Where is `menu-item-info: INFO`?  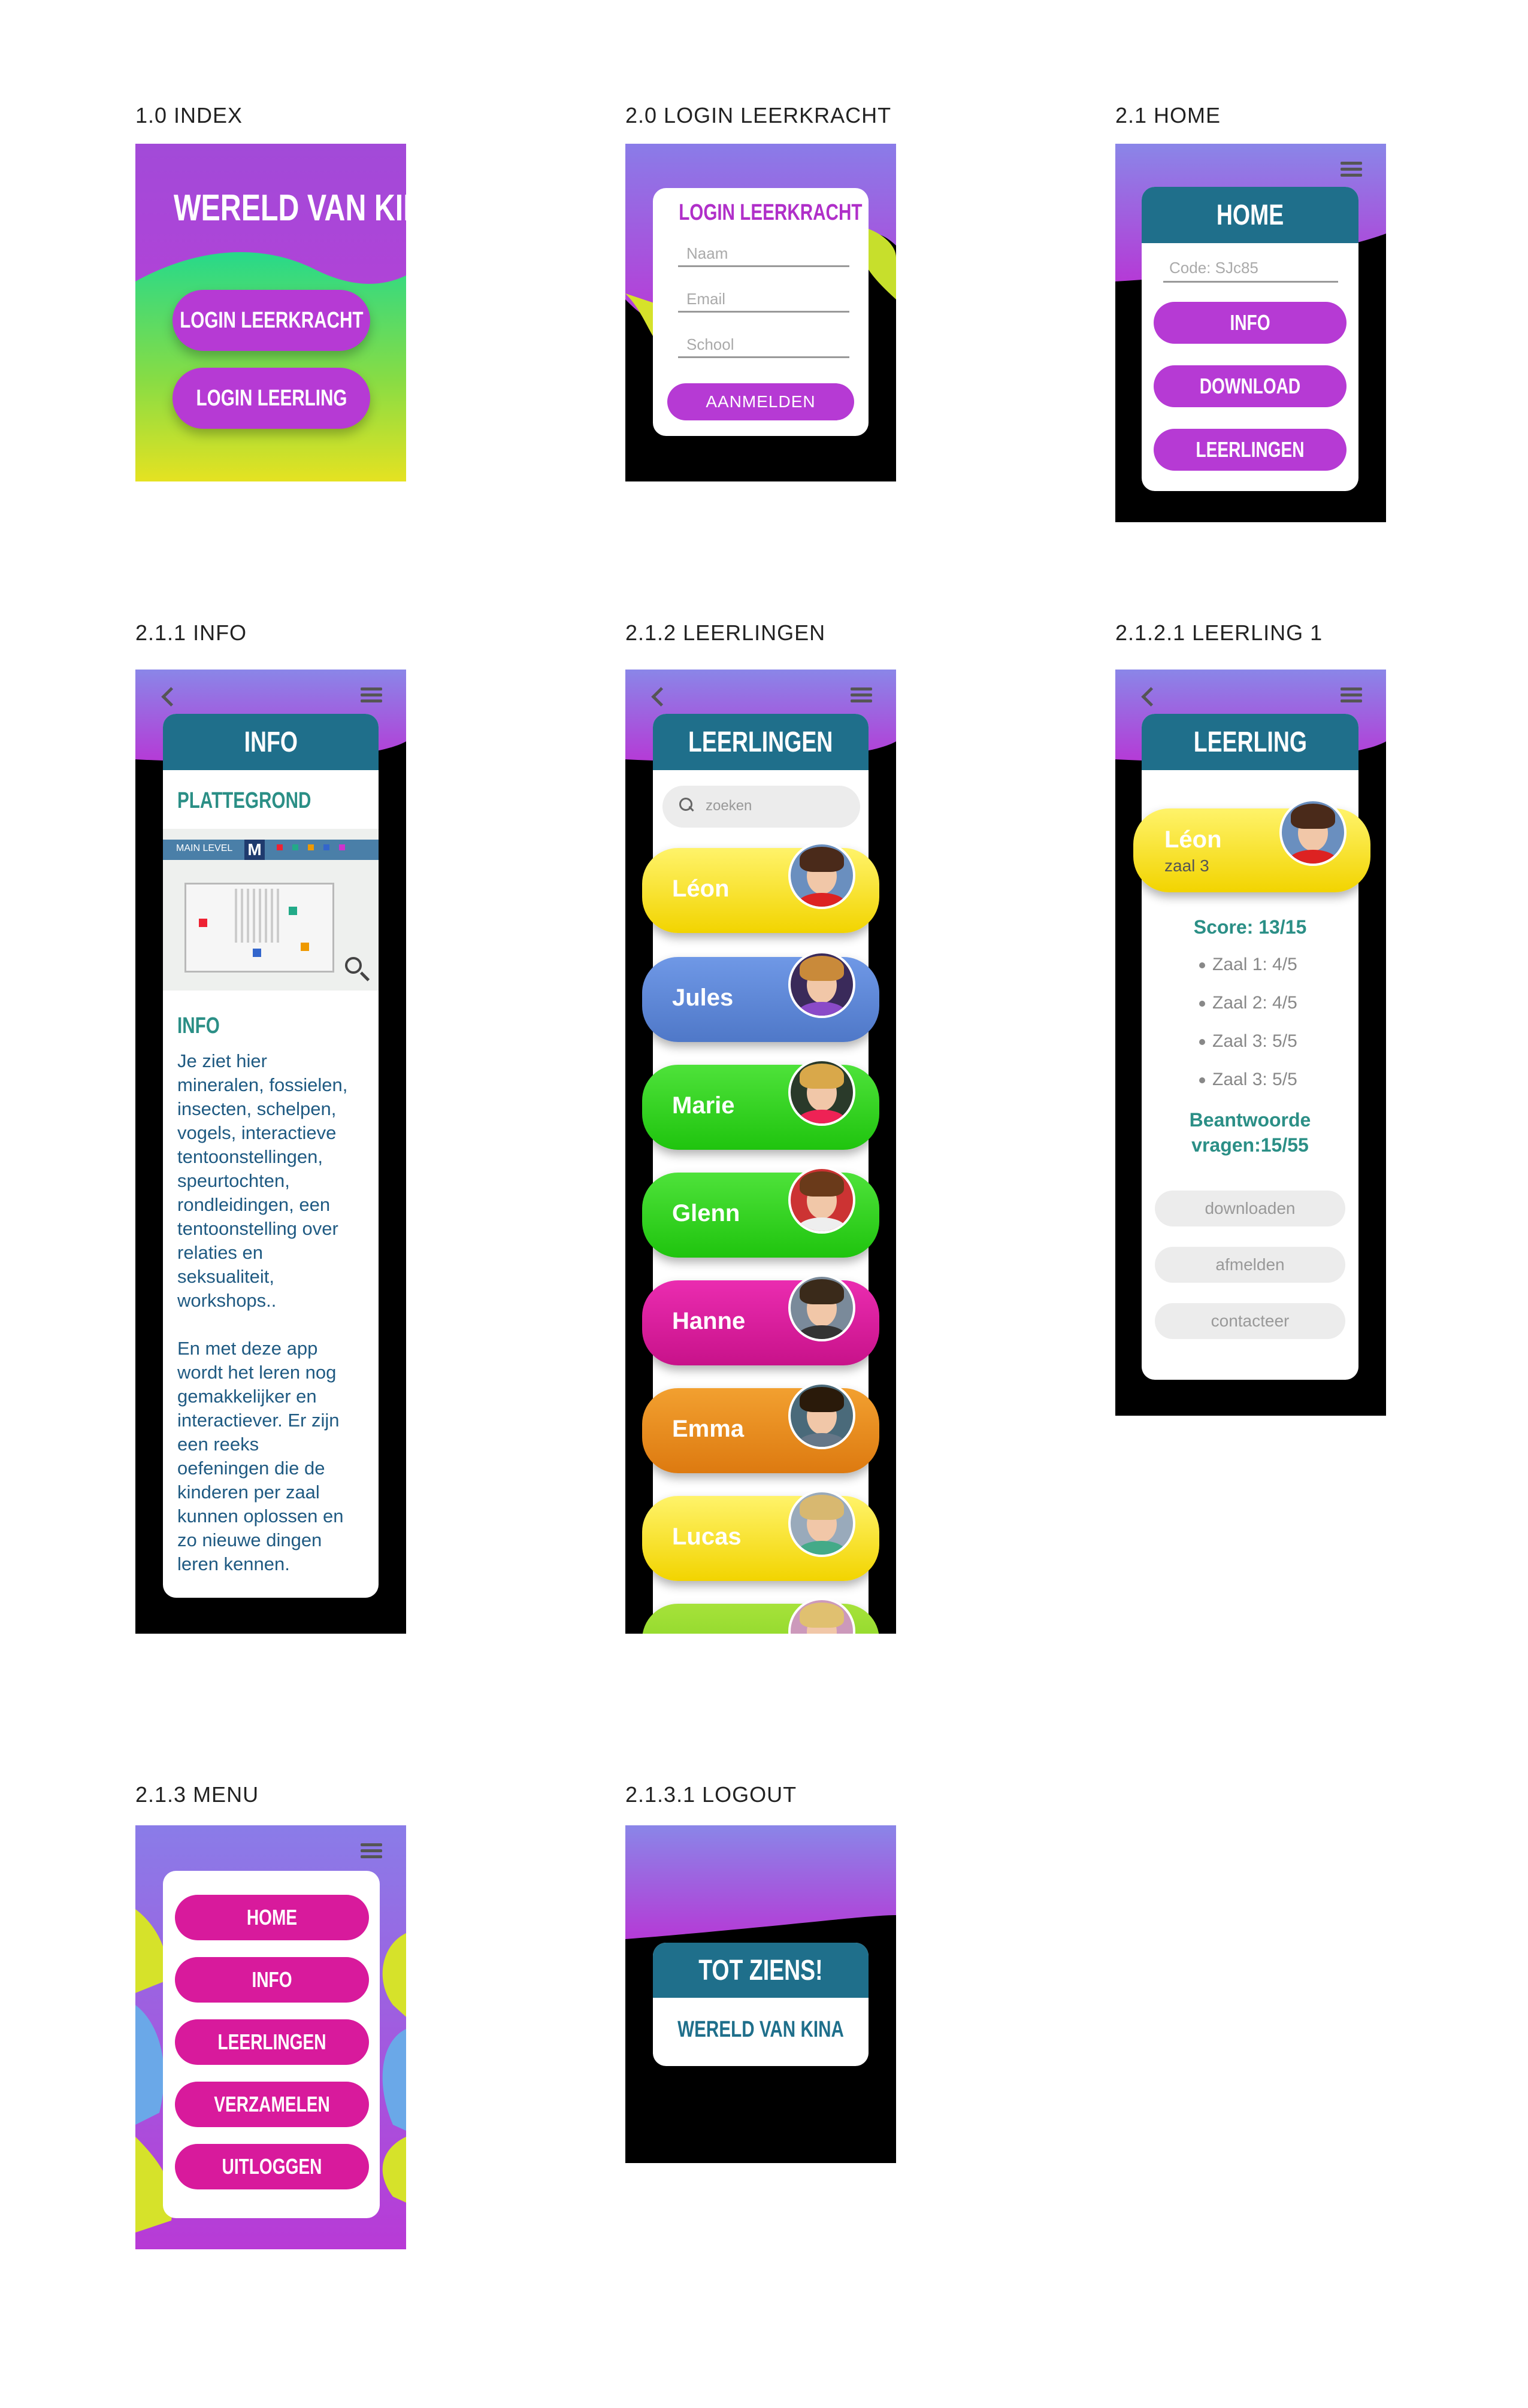 menu-item-info: INFO is located at coordinates (272, 1980).